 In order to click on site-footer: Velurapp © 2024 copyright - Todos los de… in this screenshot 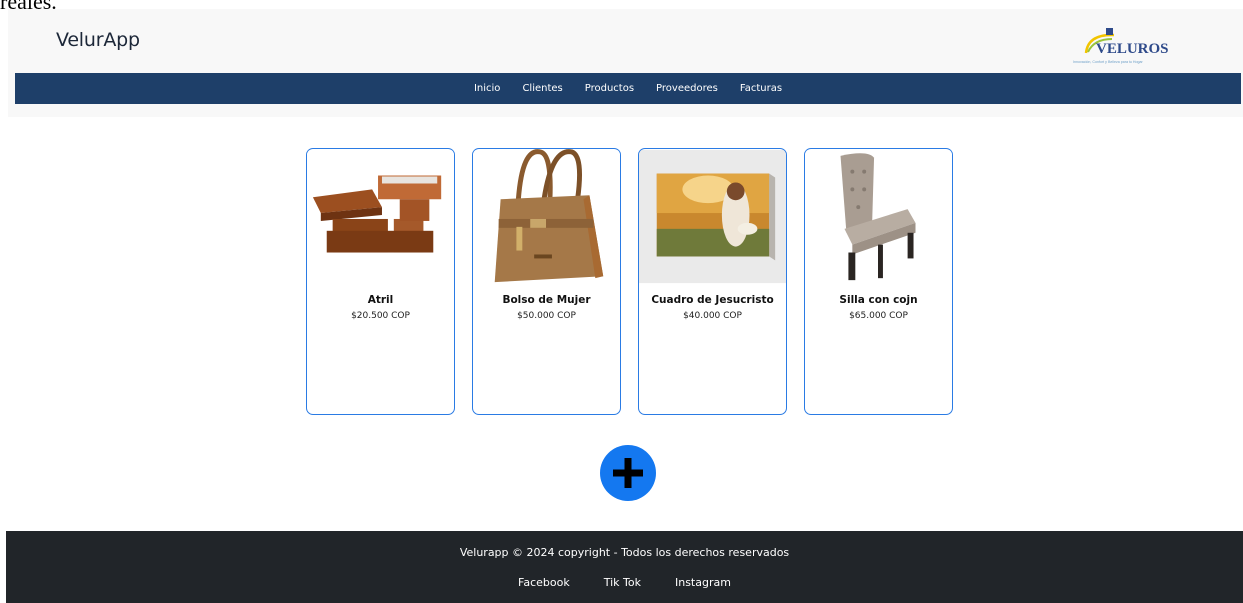, I will do `click(624, 567)`.